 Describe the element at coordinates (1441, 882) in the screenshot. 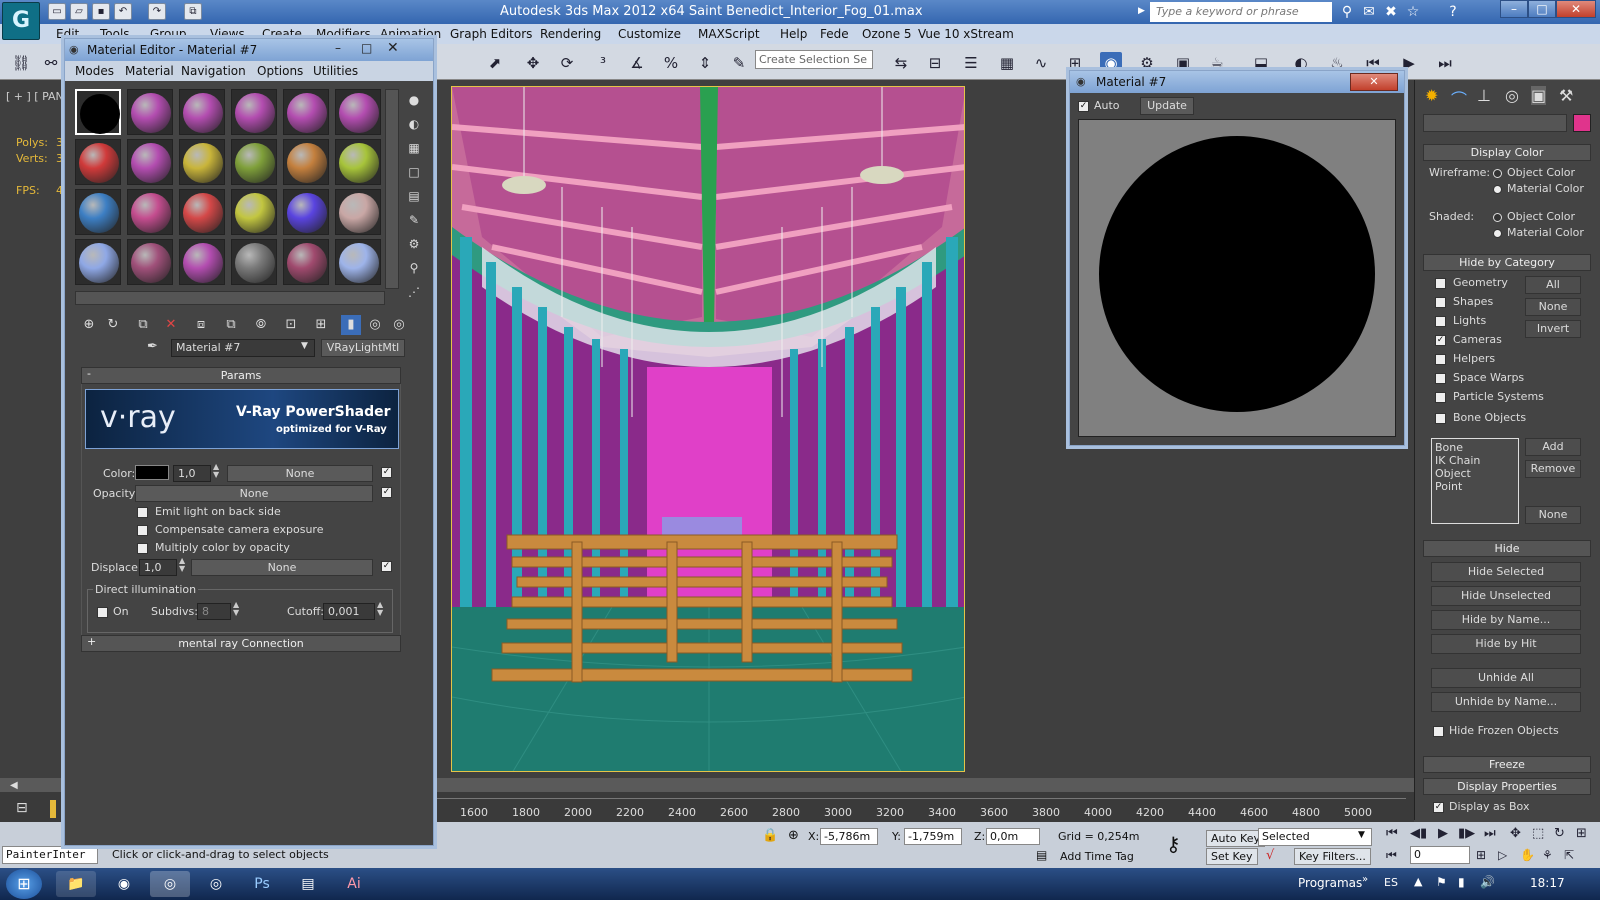

I see `action-center-flag-icon: ⚑` at that location.